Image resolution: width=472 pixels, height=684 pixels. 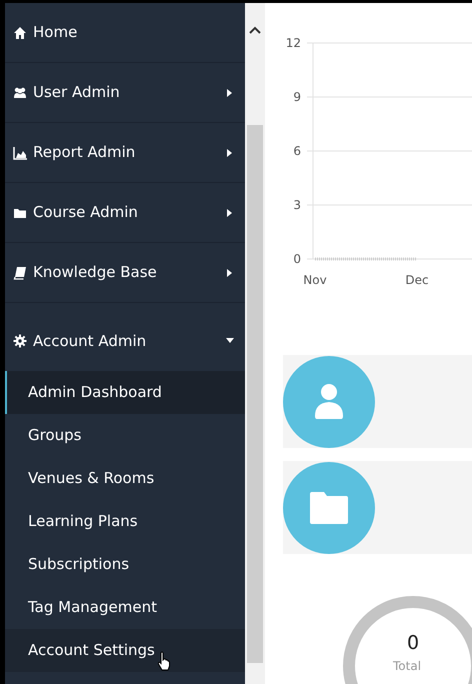 What do you see at coordinates (125, 435) in the screenshot?
I see `submenu-item: Groups` at bounding box center [125, 435].